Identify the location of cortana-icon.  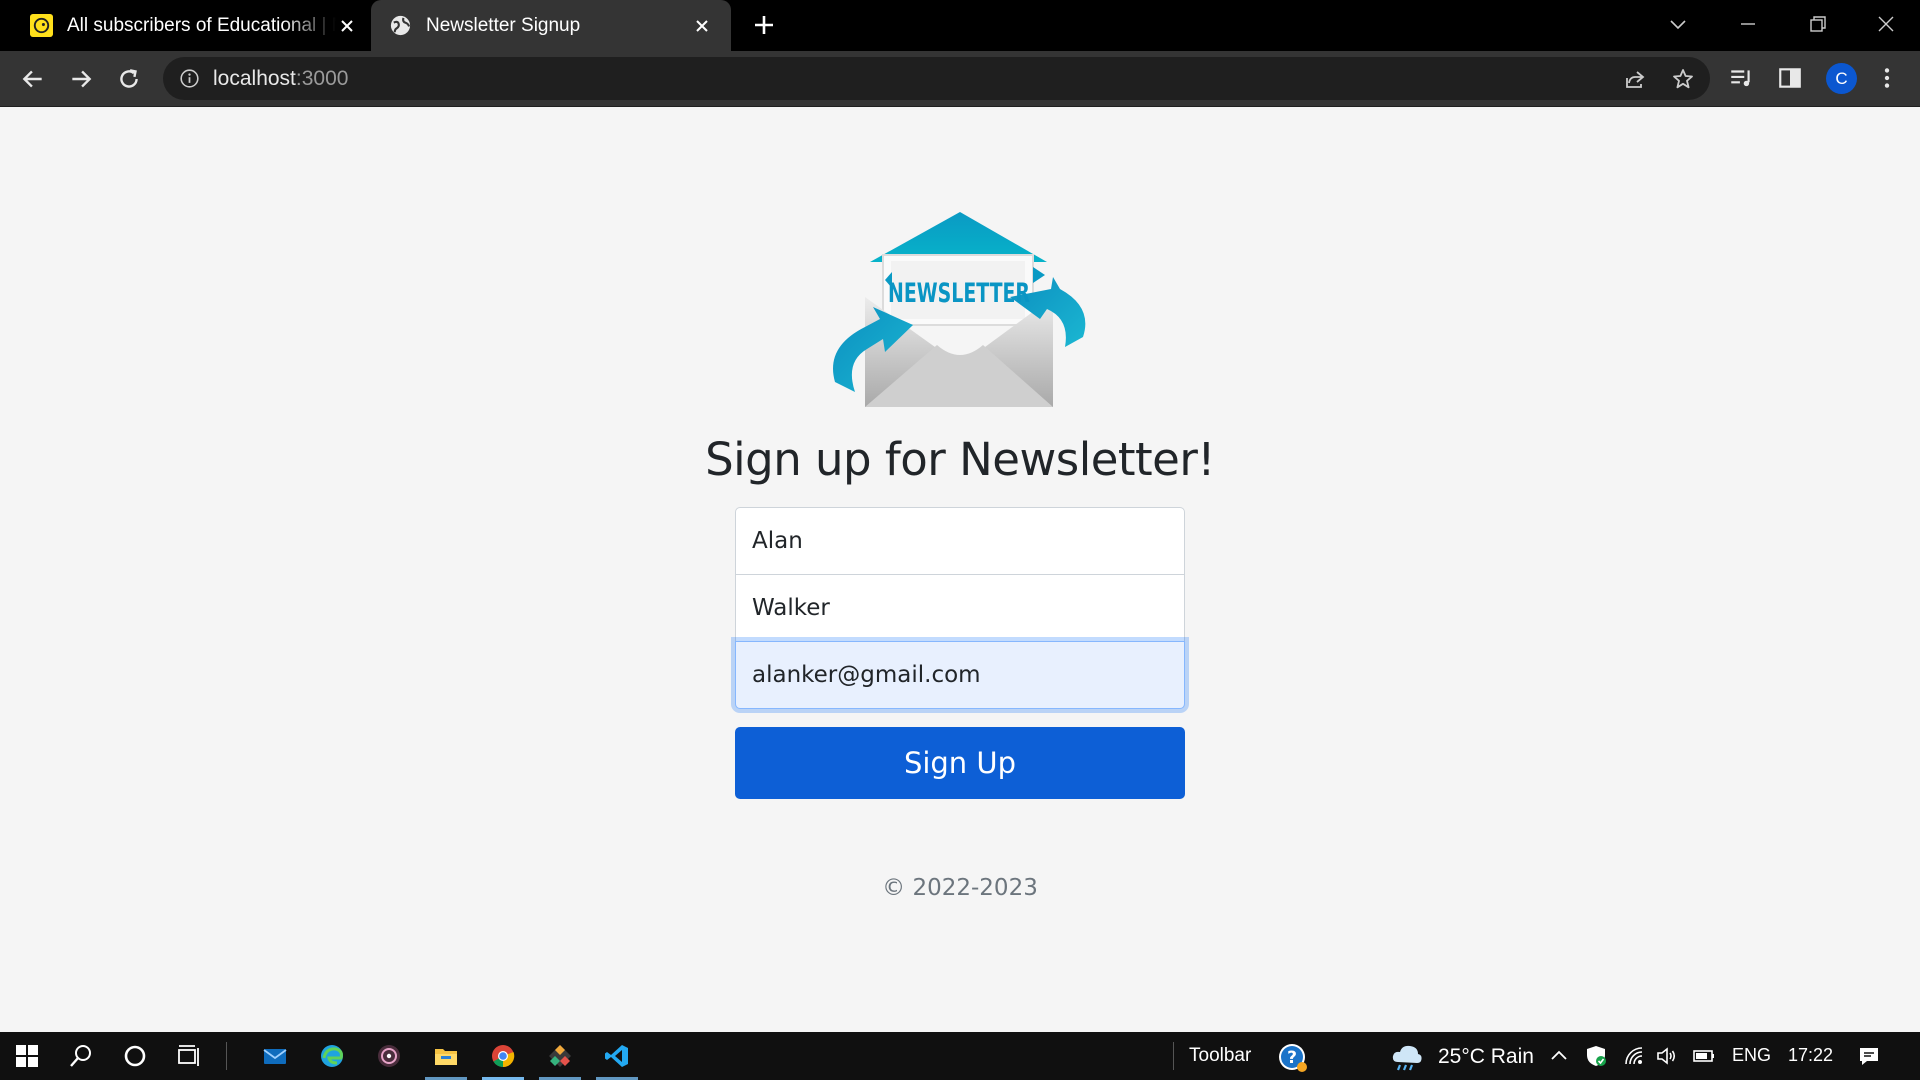
(135, 1056).